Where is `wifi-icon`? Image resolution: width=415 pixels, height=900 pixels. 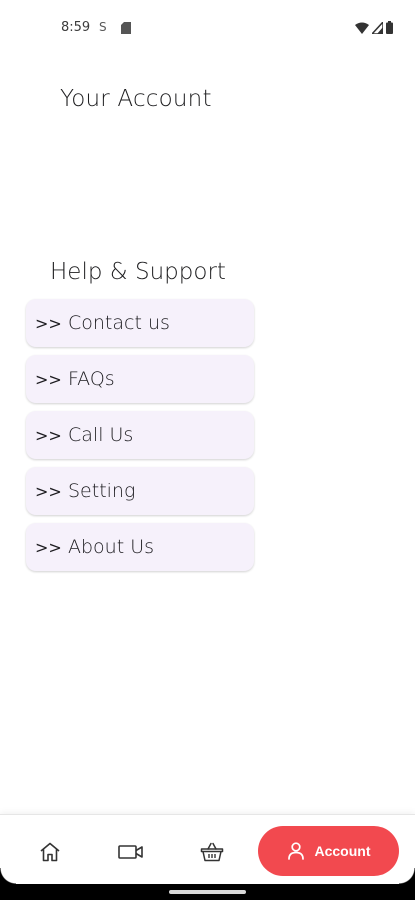
wifi-icon is located at coordinates (362, 28).